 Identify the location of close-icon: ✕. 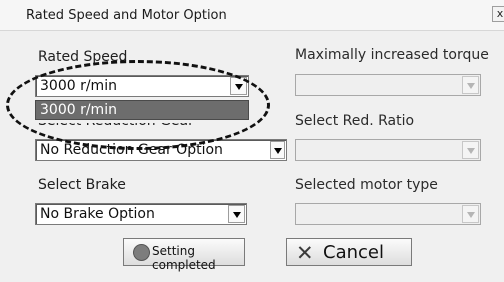
(305, 253).